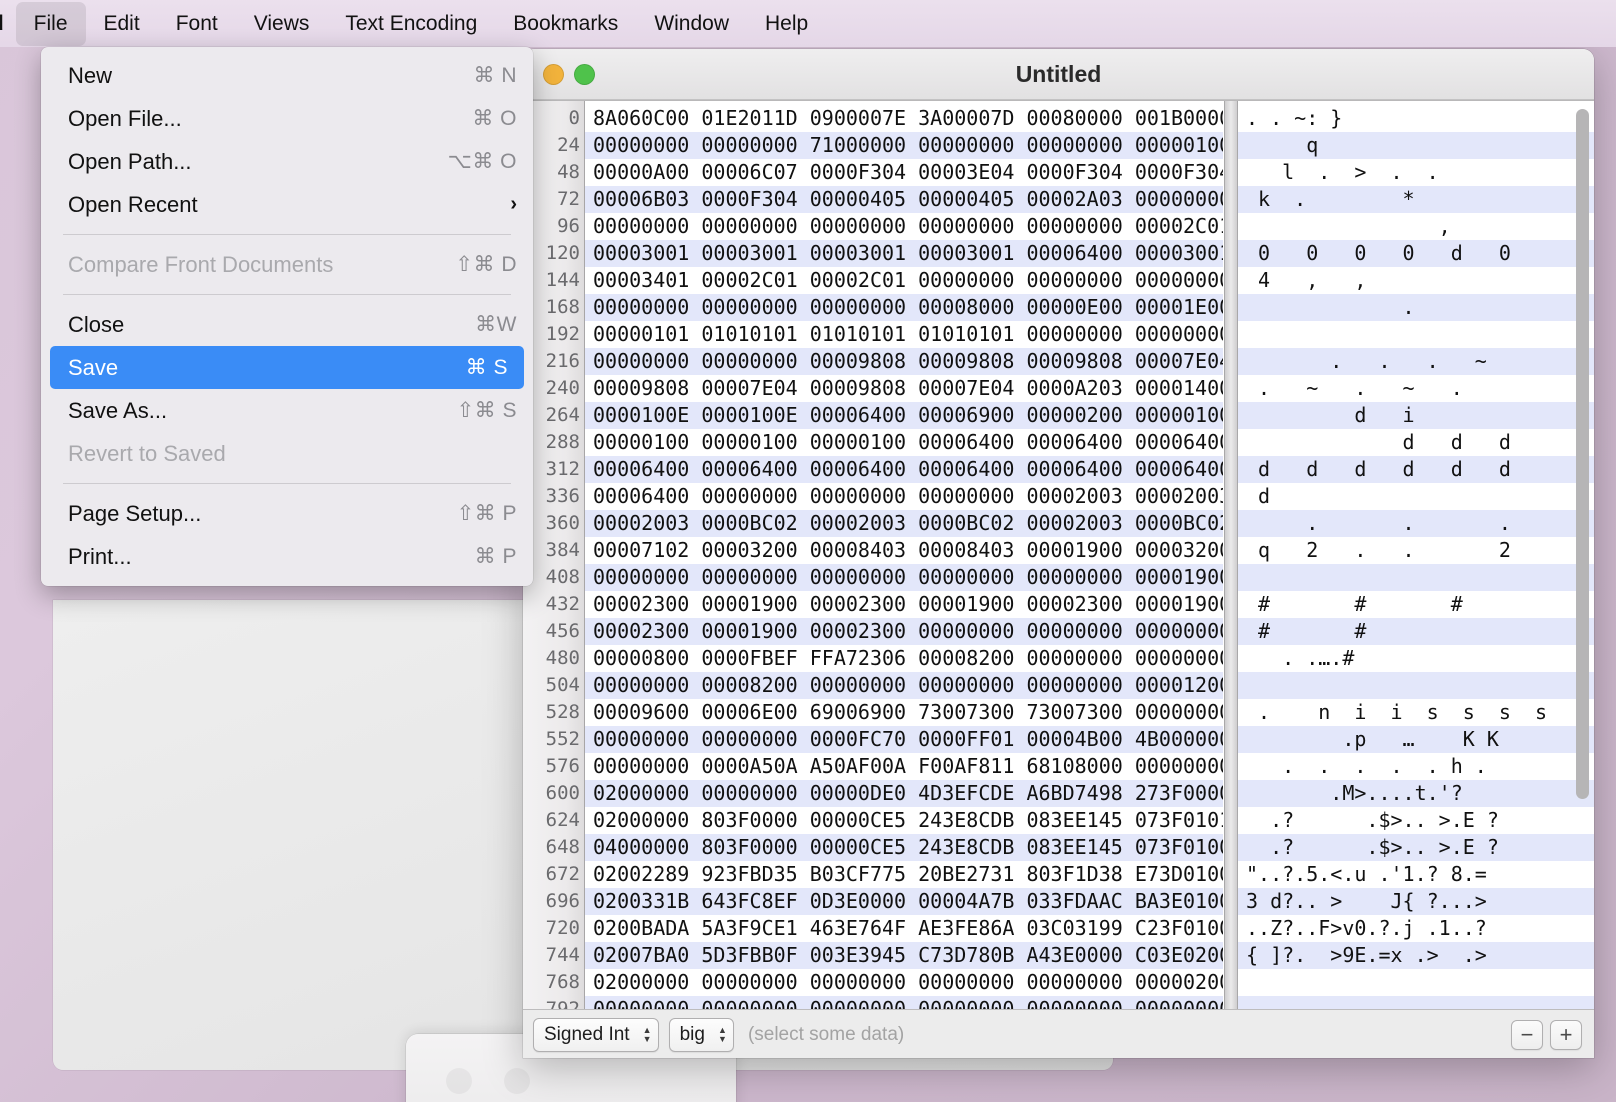  I want to click on ascii-row: 3 d?.. > J{ ?...>, so click(1416, 901).